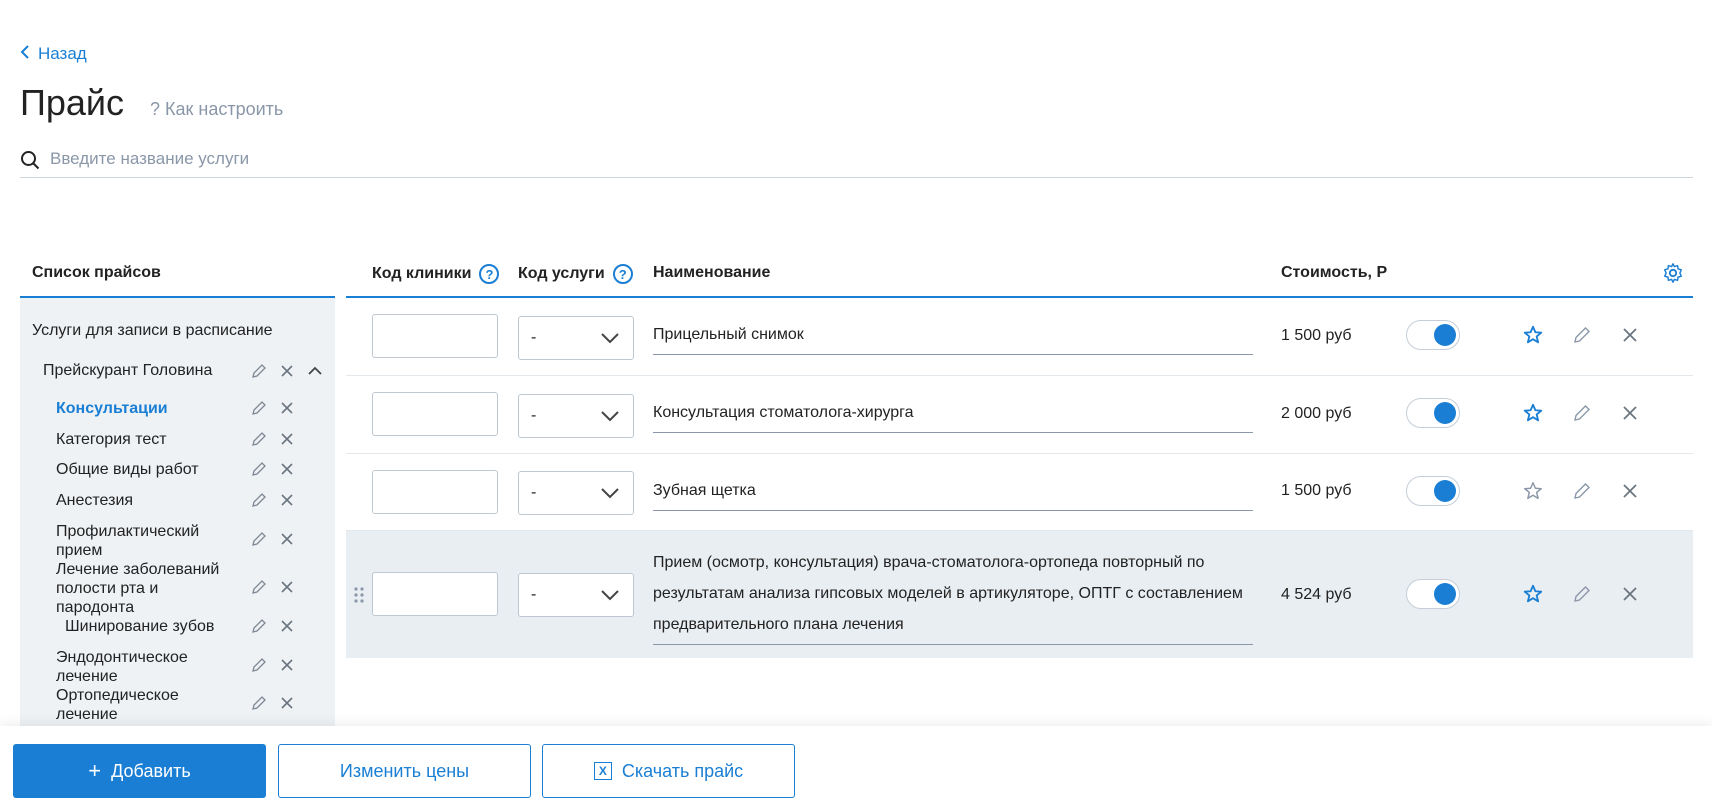 The width and height of the screenshot is (1712, 806). What do you see at coordinates (1316, 413) in the screenshot?
I see `service-price: 2 000 руб` at bounding box center [1316, 413].